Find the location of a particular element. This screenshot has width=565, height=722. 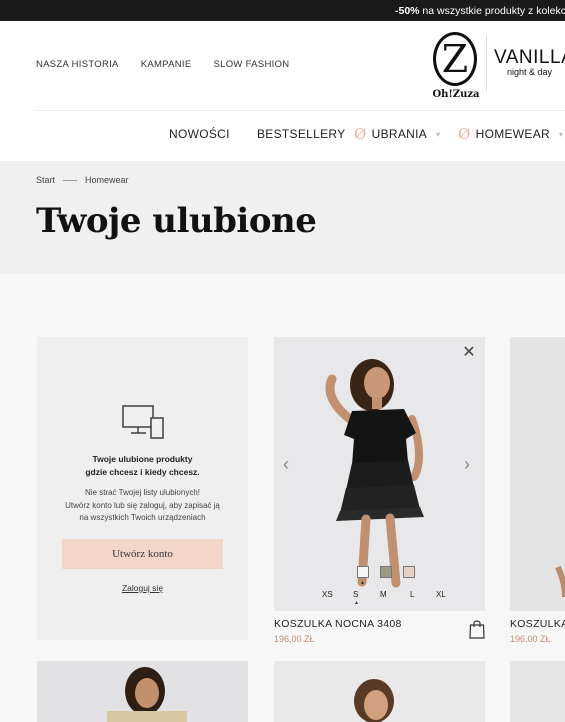

breadcrumb-homewear: Homewear is located at coordinates (107, 180).